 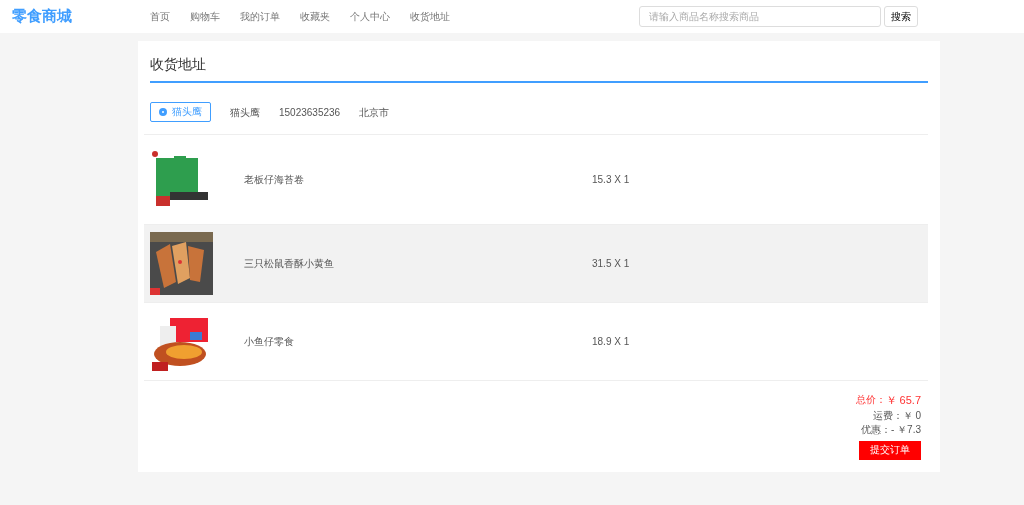 I want to click on page-title: 收货地址, so click(x=539, y=66).